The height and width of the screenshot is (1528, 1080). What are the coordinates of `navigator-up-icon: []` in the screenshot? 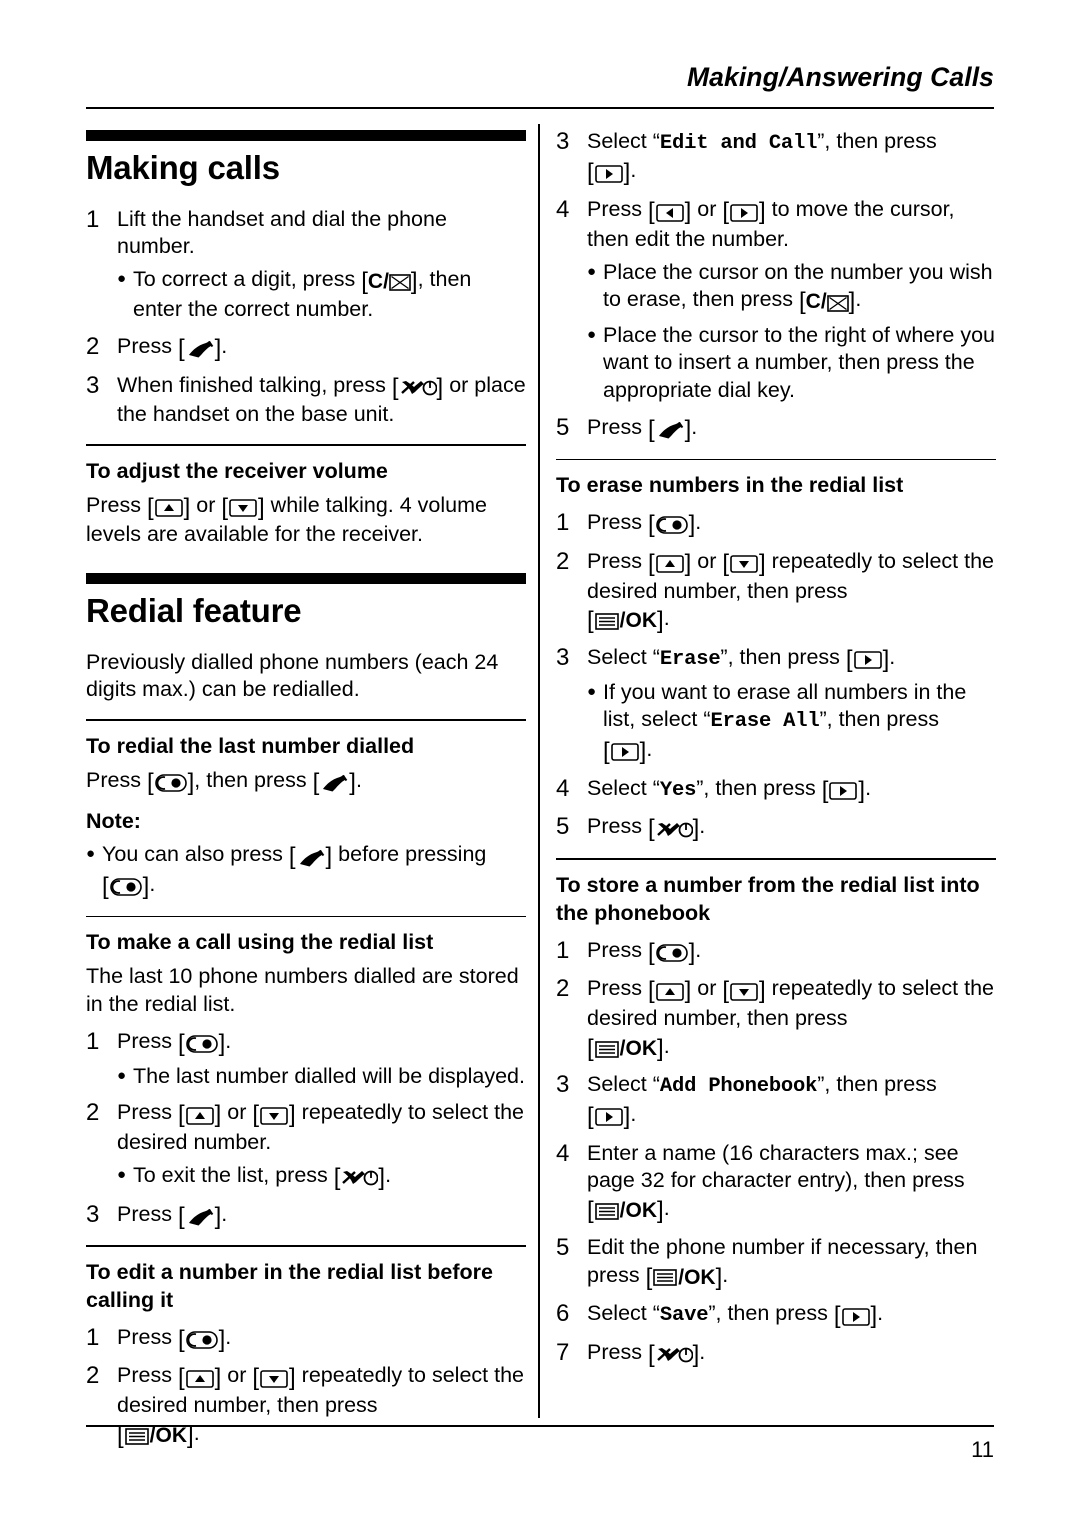 It's located at (199, 1378).